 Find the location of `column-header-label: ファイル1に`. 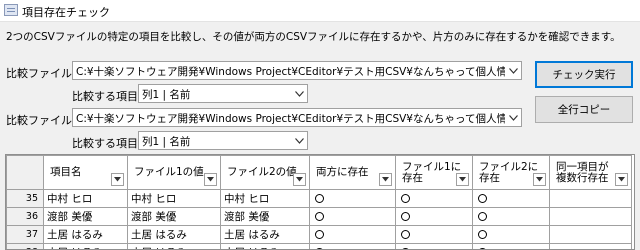

column-header-label: ファイル1に is located at coordinates (432, 166).